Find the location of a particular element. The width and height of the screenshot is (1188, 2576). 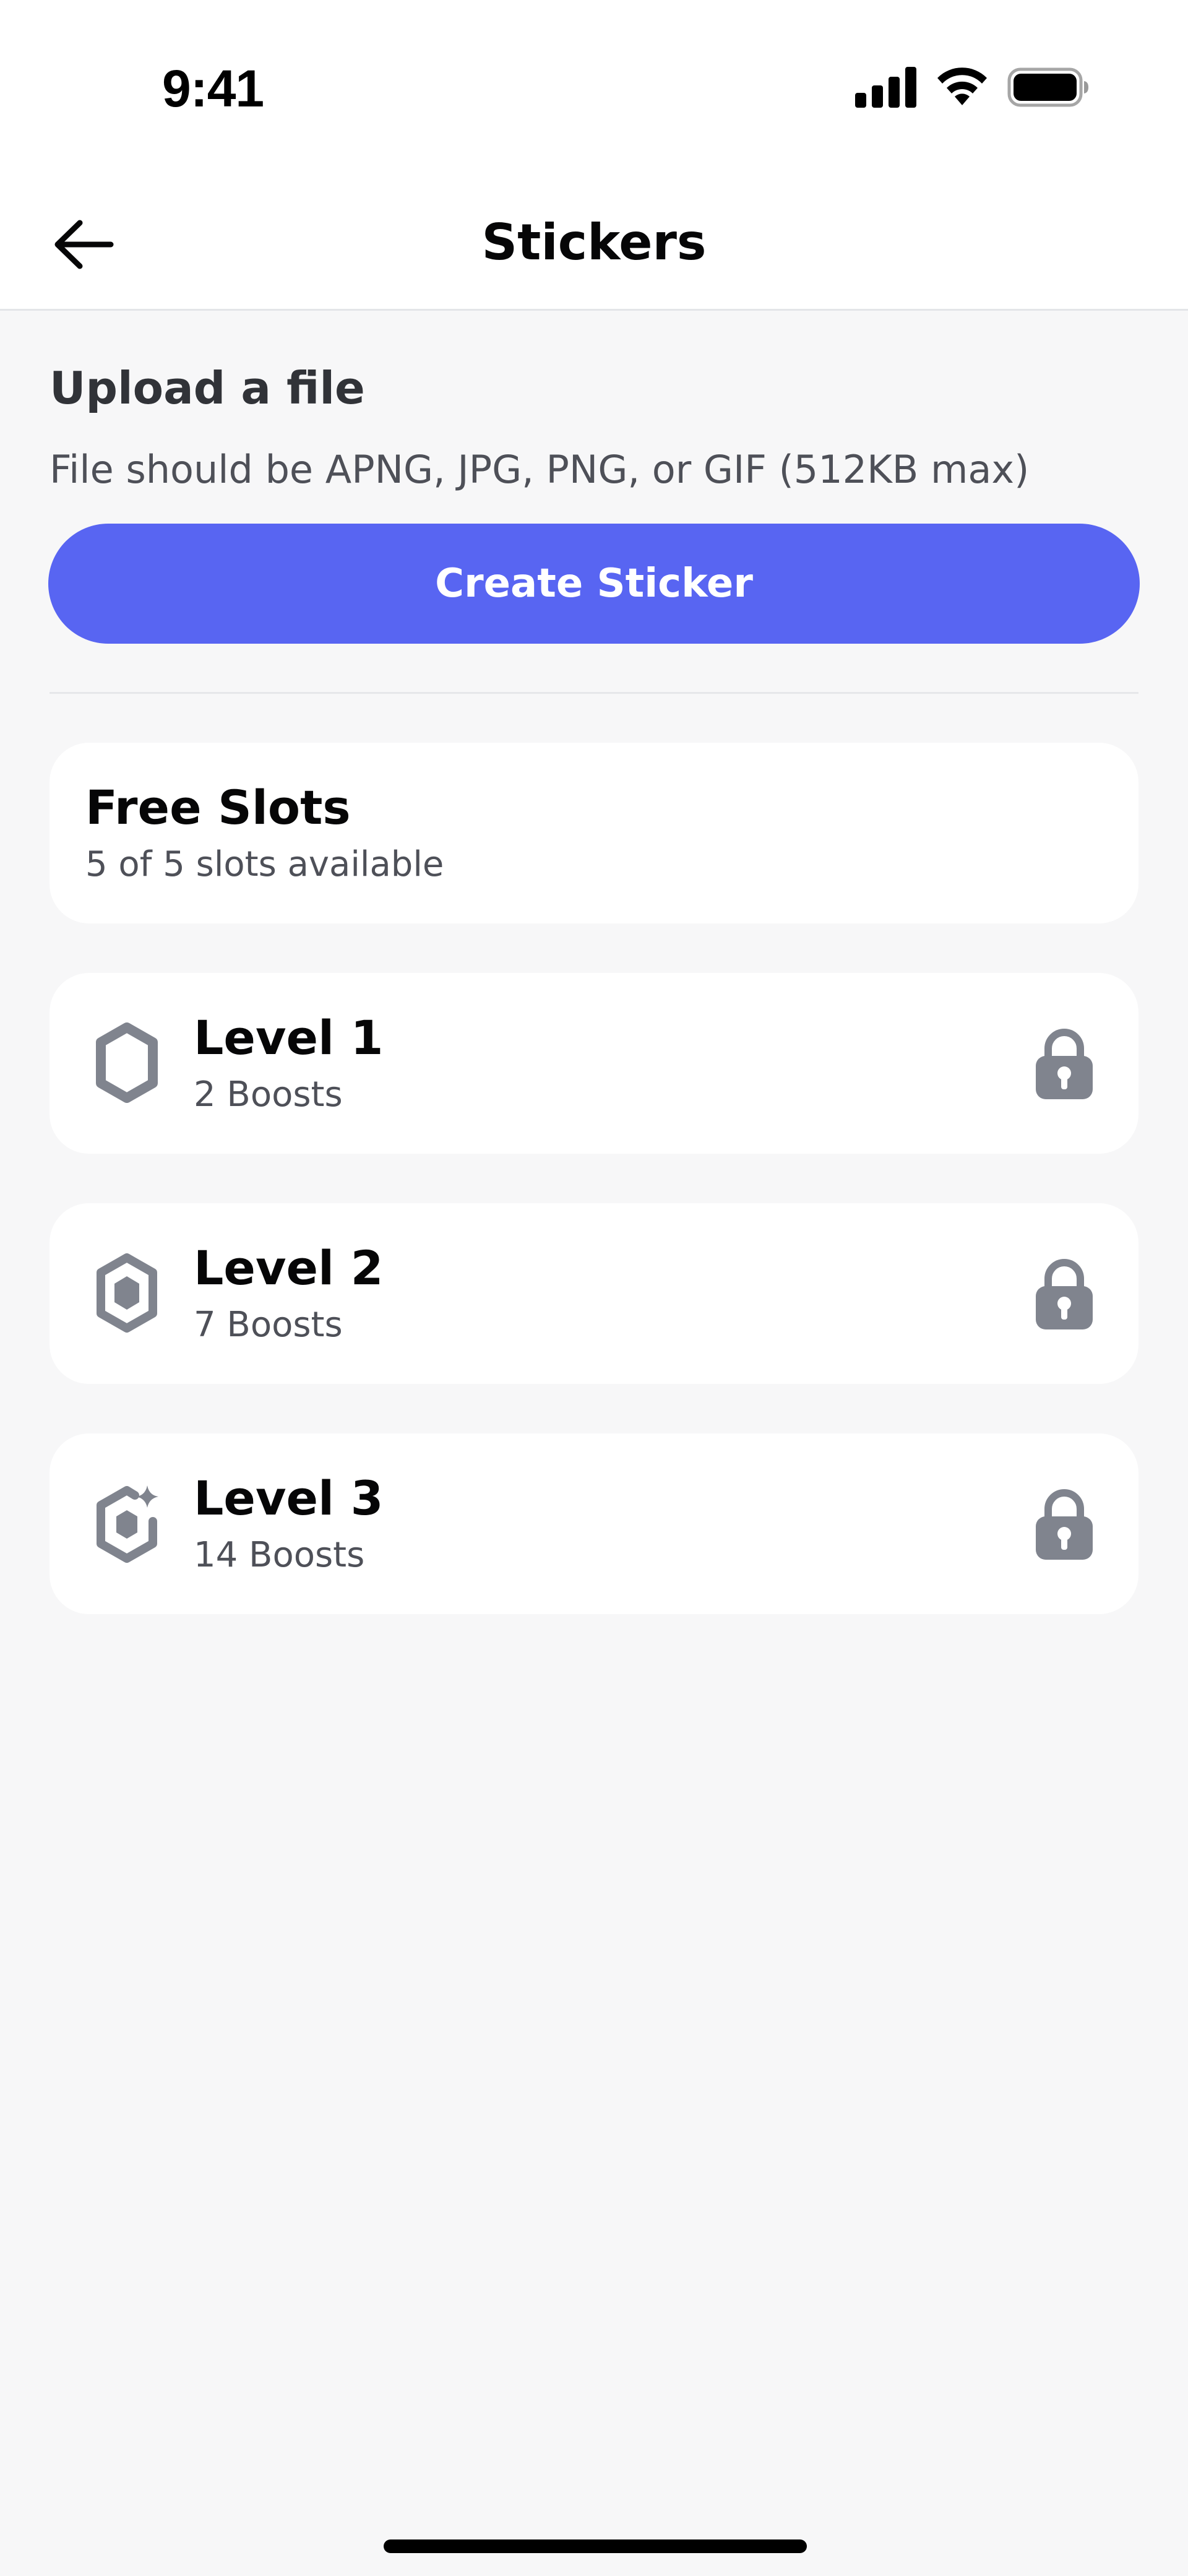

level-1-title: Level 1 is located at coordinates (289, 1037).